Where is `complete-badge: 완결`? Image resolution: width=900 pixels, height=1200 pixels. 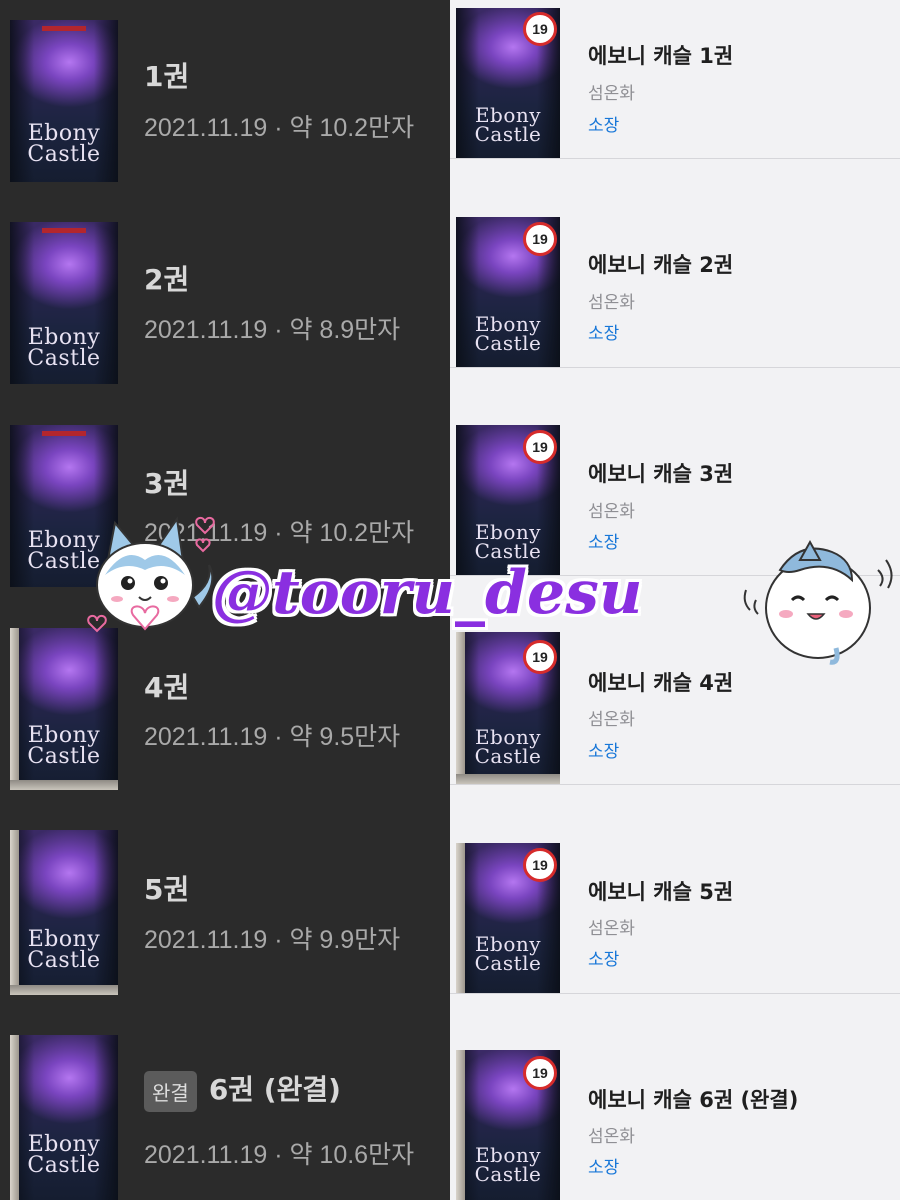
complete-badge: 완결 is located at coordinates (170, 1091).